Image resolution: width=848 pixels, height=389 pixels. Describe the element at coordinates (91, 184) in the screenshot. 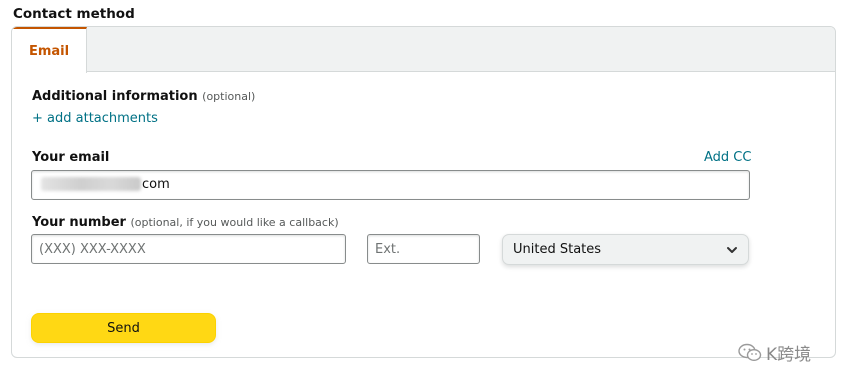

I see `email-redaction` at that location.